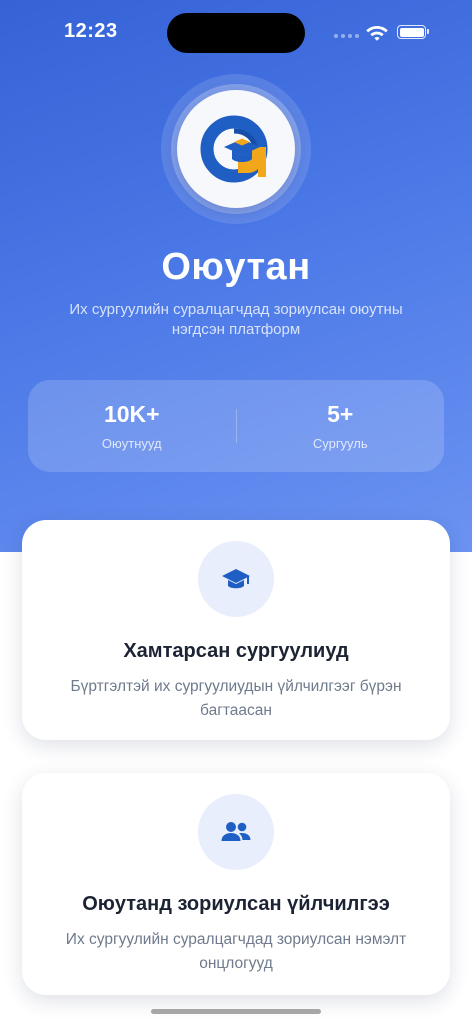 Image resolution: width=472 pixels, height=1024 pixels. Describe the element at coordinates (236, 267) in the screenshot. I see `app-title: Оюутан` at that location.